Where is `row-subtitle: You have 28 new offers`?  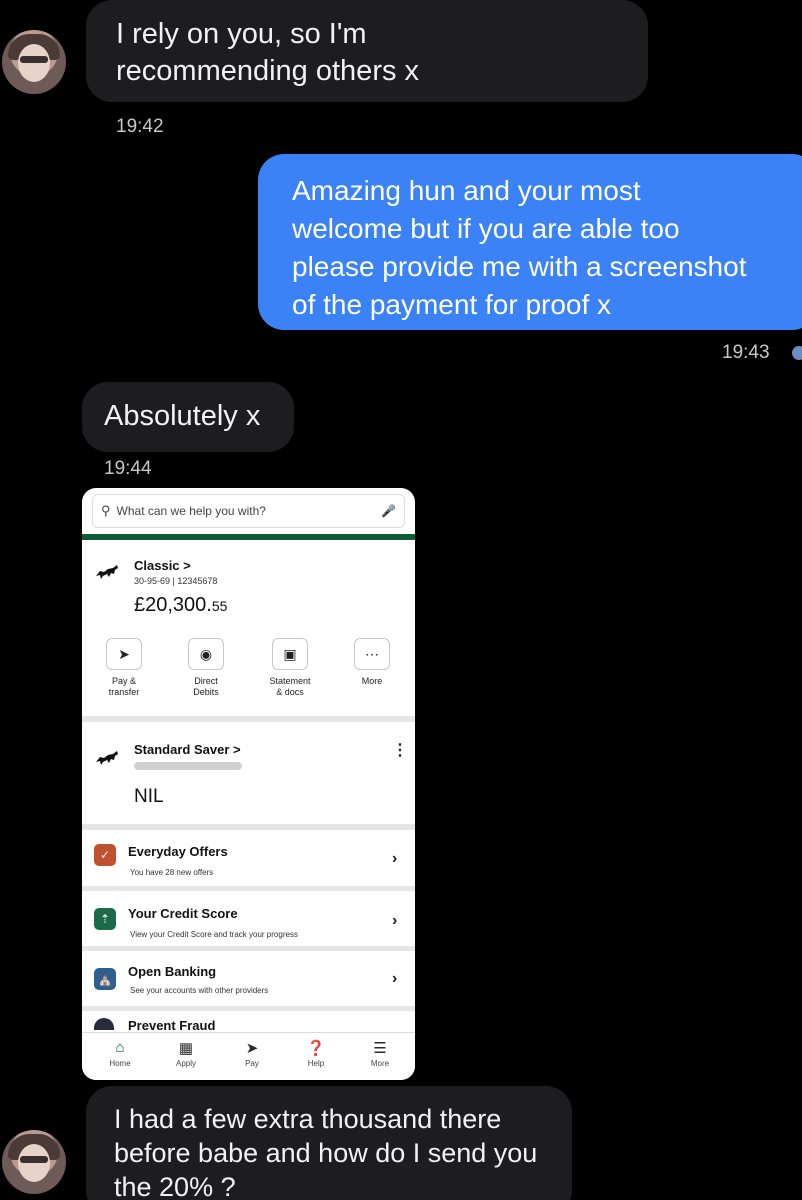
row-subtitle: You have 28 new offers is located at coordinates (172, 872).